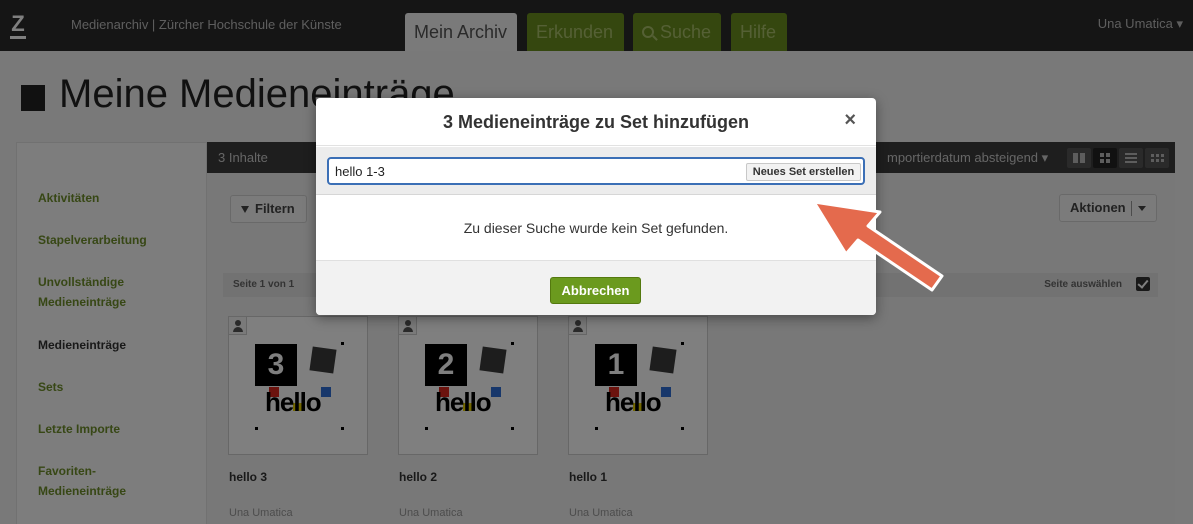 This screenshot has height=524, width=1193. I want to click on create-new-set-button: Neues Set erstellen, so click(803, 172).